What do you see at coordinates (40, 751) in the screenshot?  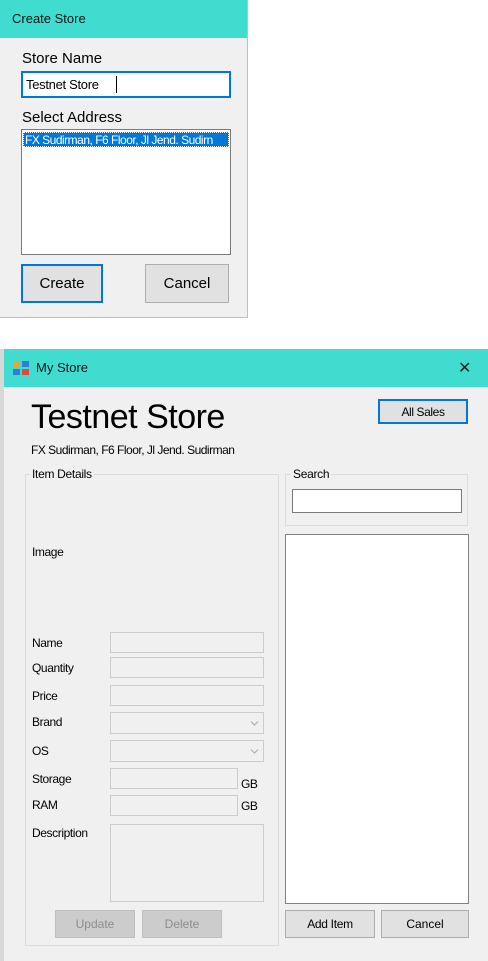 I see `os-label: OS` at bounding box center [40, 751].